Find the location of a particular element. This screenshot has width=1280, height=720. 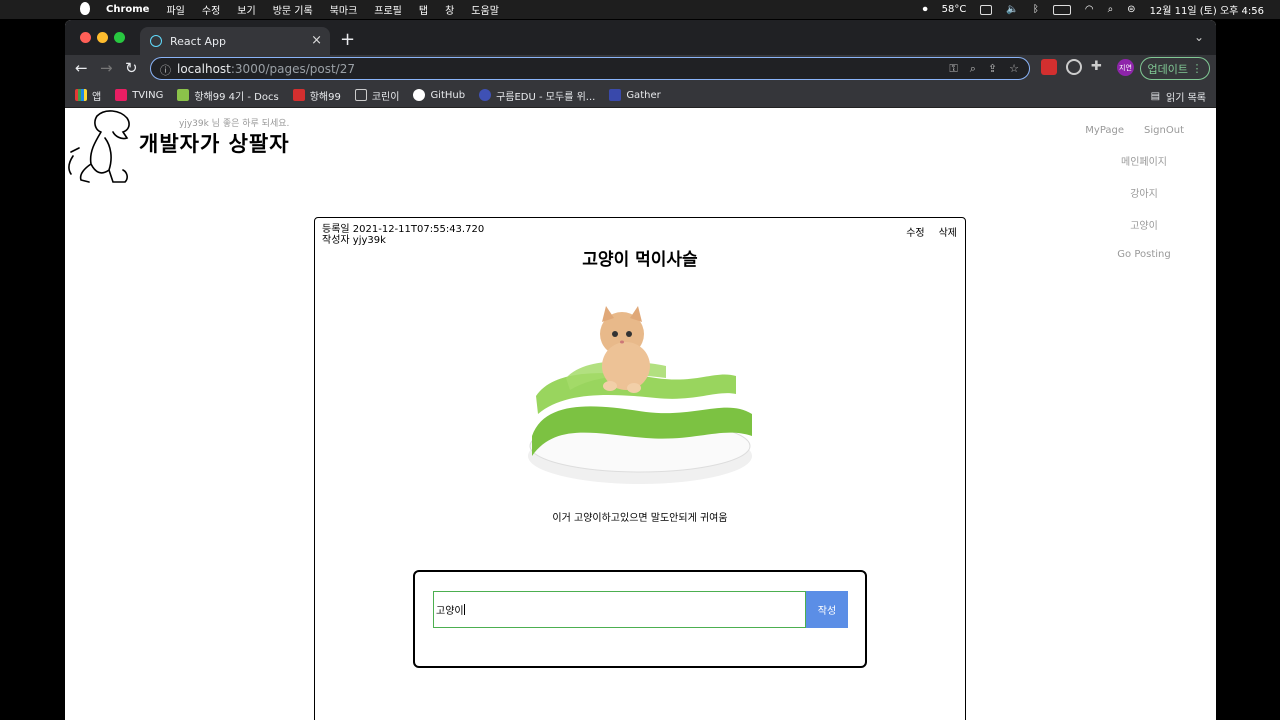

minimize-window-button is located at coordinates (102, 37).